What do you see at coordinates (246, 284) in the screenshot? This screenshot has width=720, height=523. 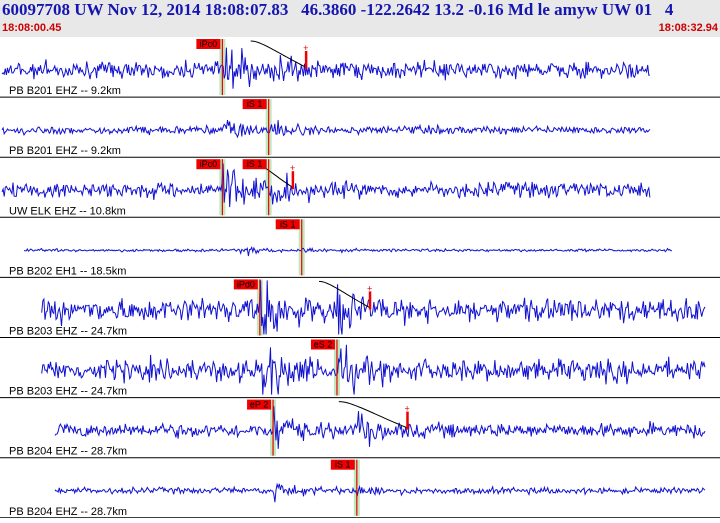 I see `pick-label: iPd0` at bounding box center [246, 284].